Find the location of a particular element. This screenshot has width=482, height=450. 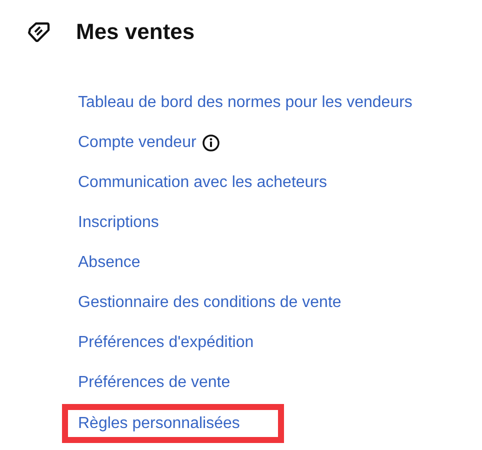

section-title: Mes ventes is located at coordinates (135, 32).